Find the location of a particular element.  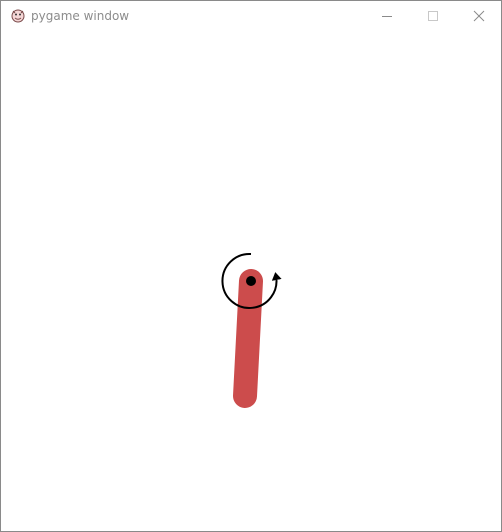

close-icon is located at coordinates (479, 16).